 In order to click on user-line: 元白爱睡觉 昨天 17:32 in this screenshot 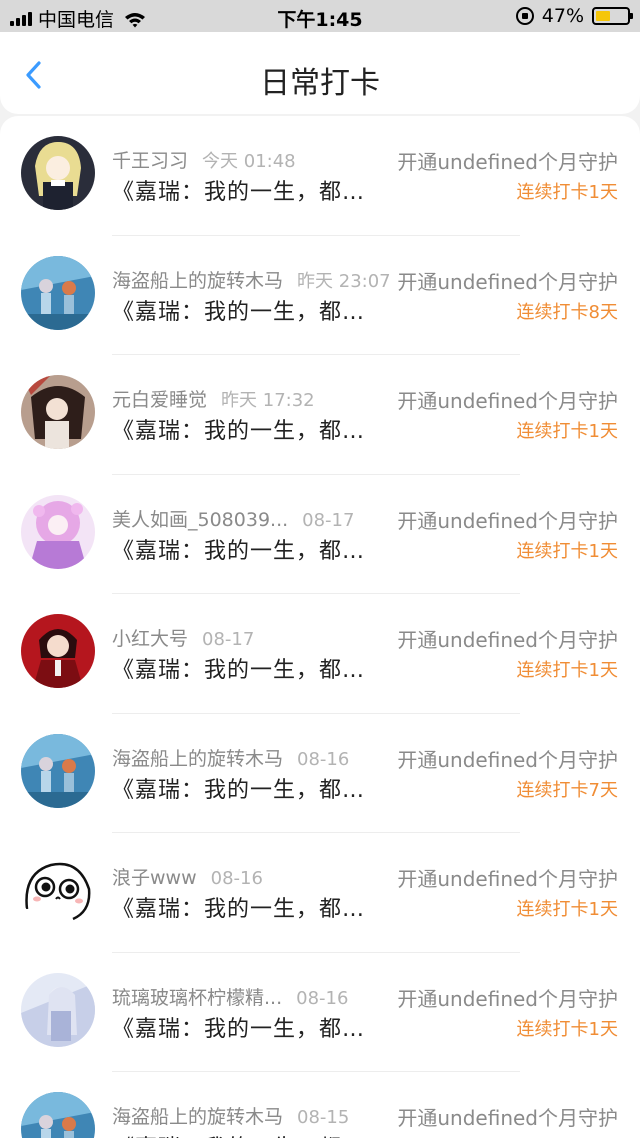, I will do `click(213, 398)`.